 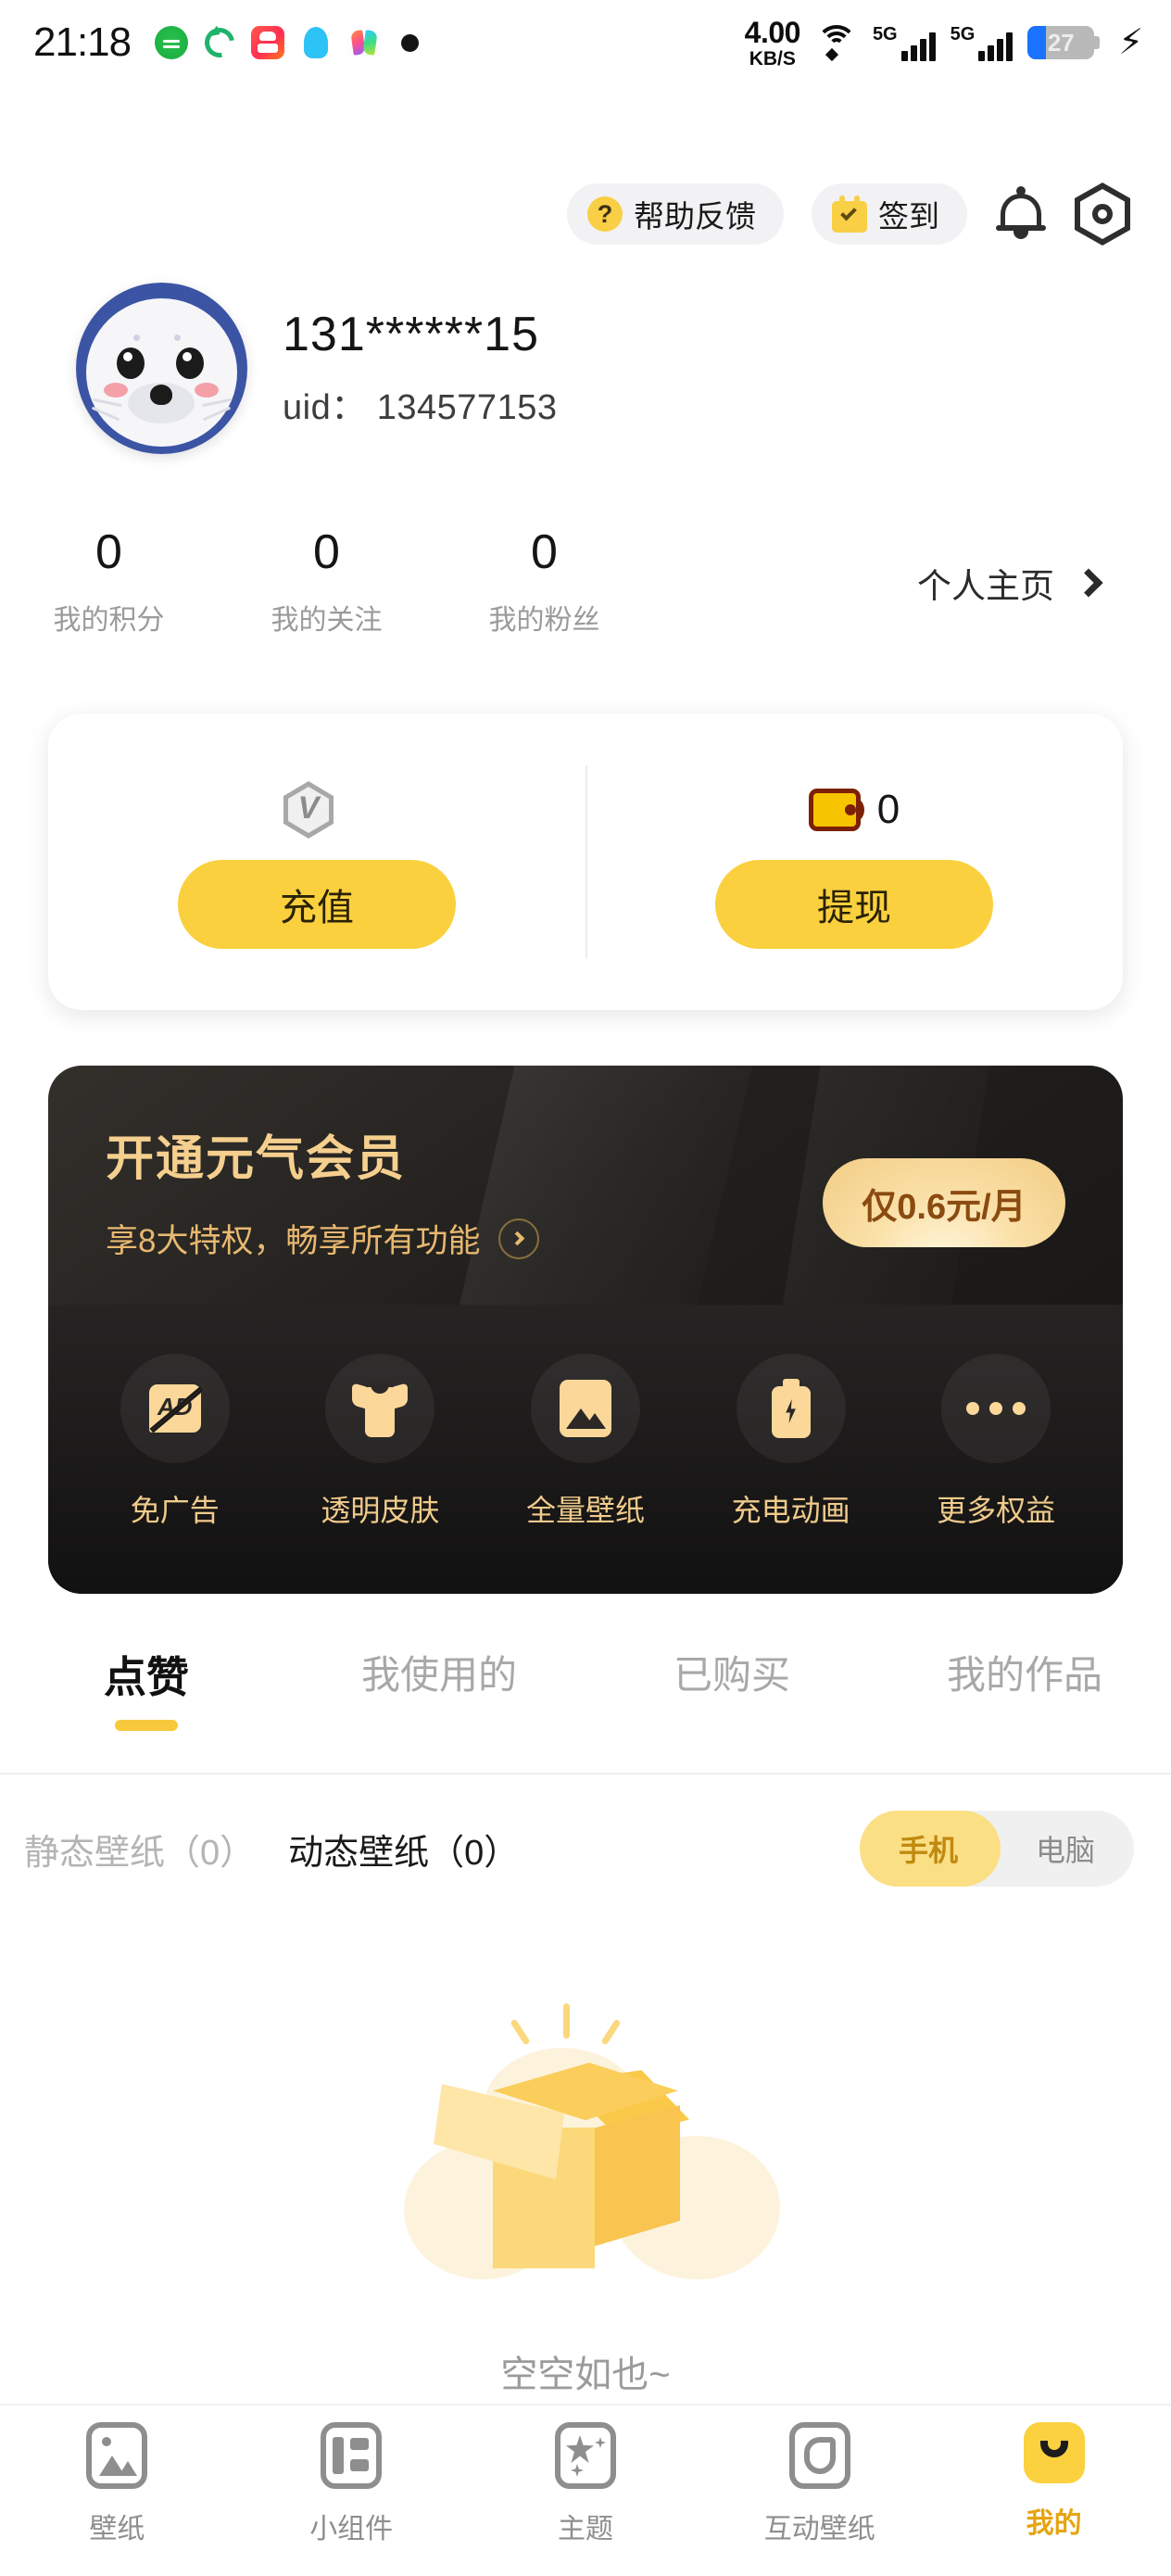 What do you see at coordinates (1021, 214) in the screenshot?
I see `bell-icon` at bounding box center [1021, 214].